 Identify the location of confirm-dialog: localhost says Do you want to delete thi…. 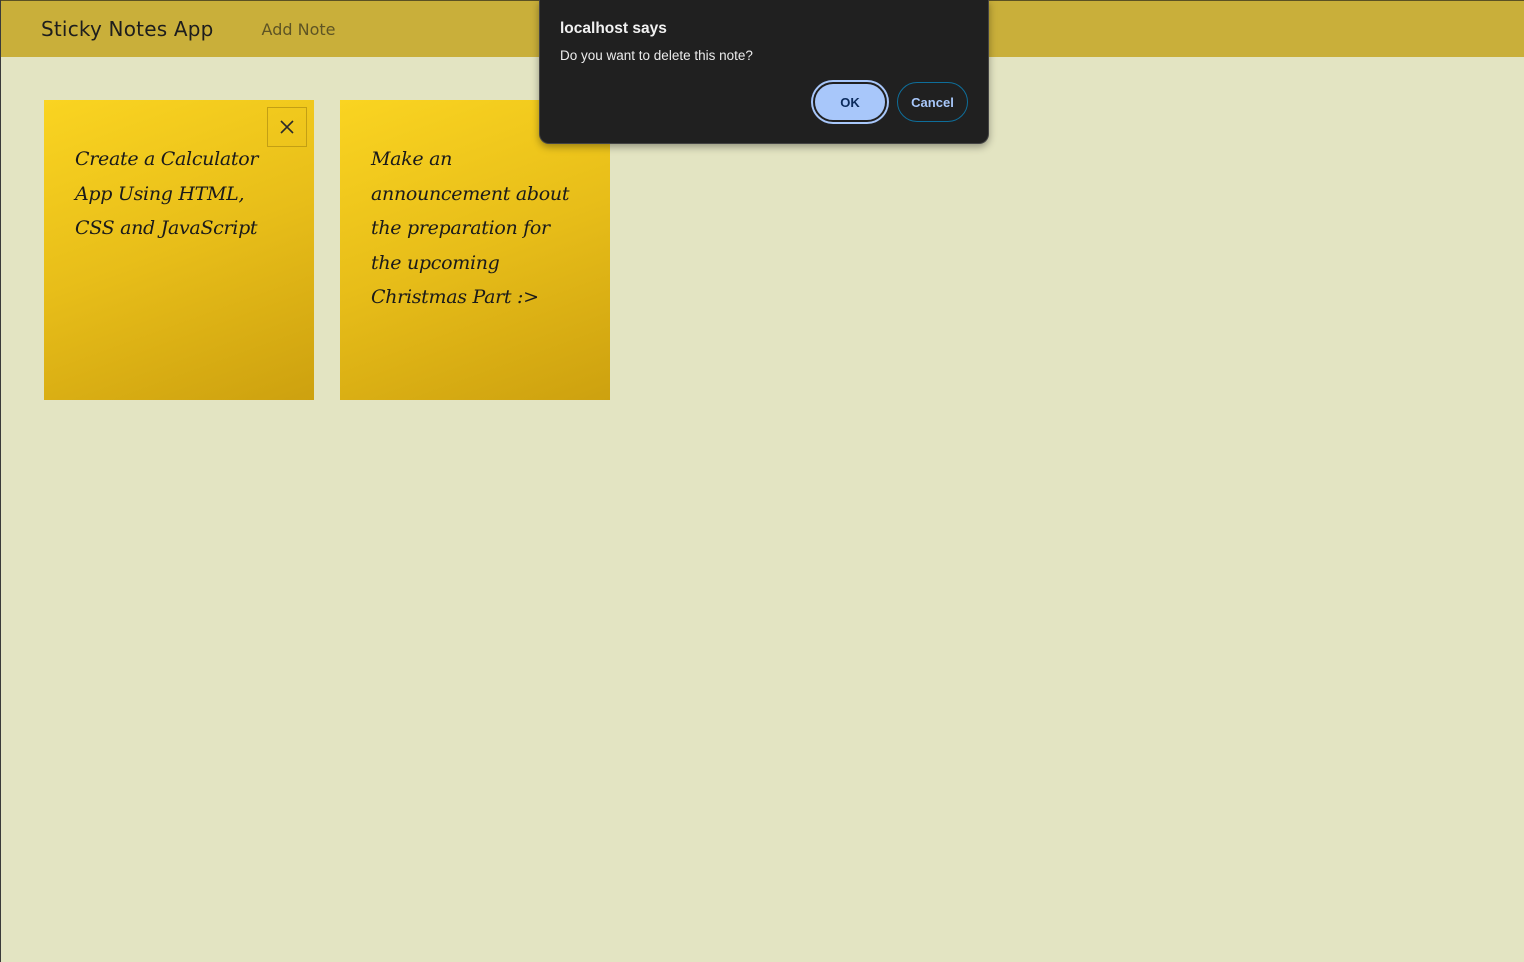
(764, 72).